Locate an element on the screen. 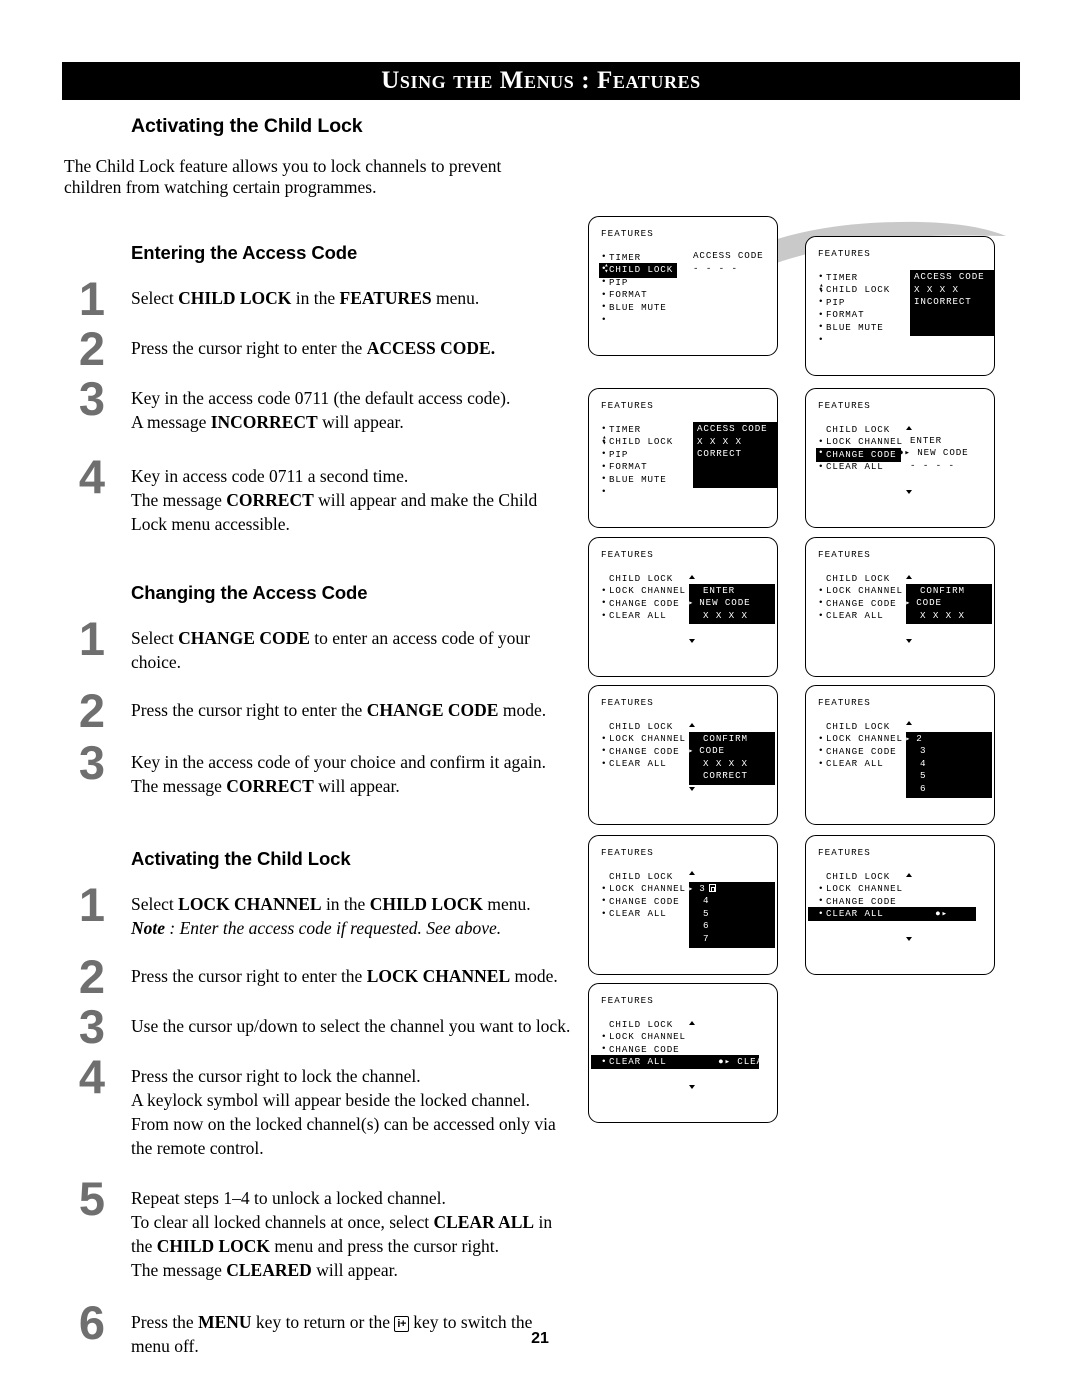 The height and width of the screenshot is (1397, 1080). menu-row-label: PIP is located at coordinates (831, 303).